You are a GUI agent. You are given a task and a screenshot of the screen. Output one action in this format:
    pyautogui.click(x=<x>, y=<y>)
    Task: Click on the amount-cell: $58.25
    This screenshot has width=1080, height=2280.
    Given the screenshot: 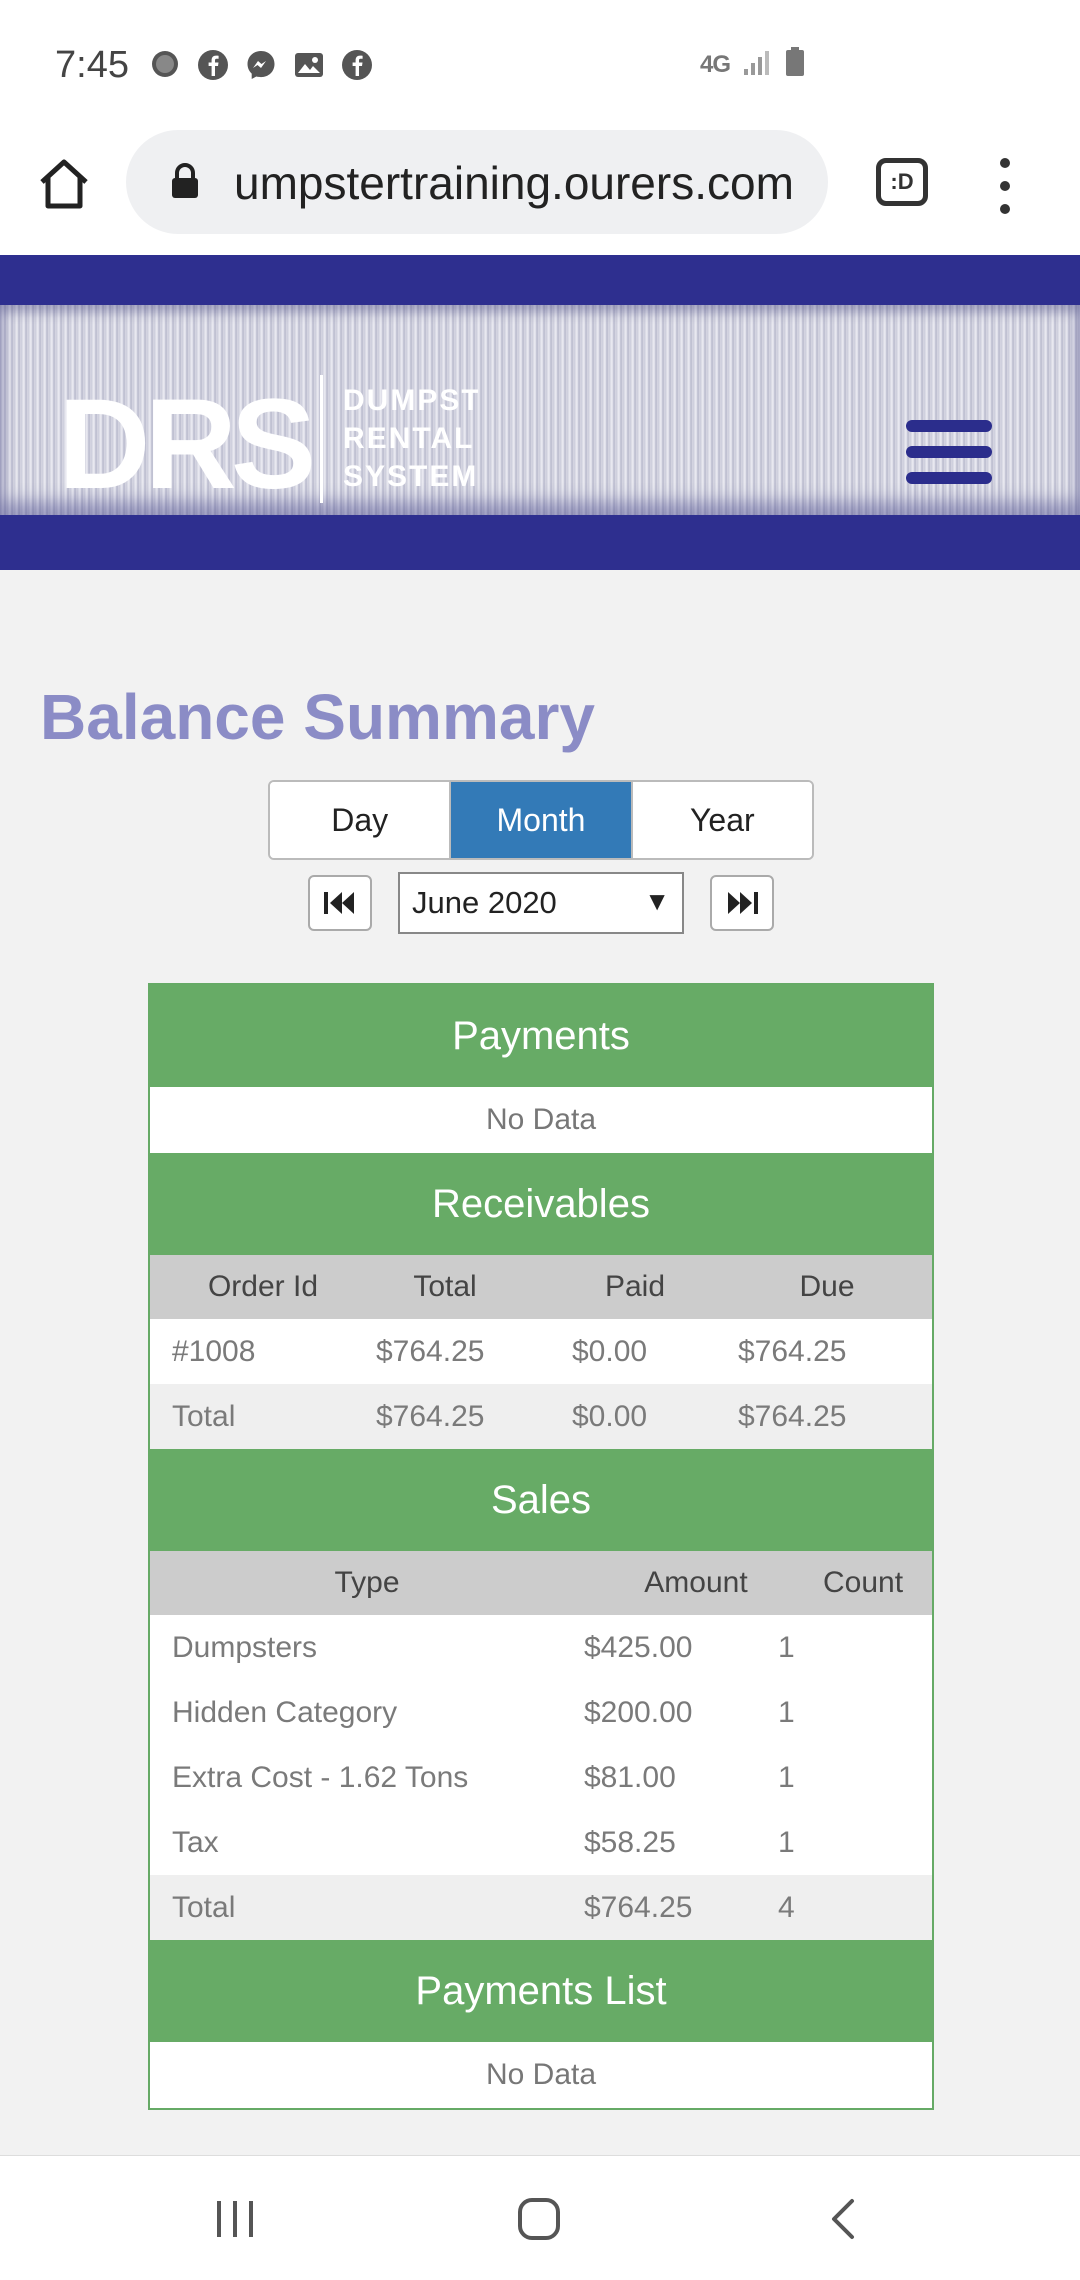 What is the action you would take?
    pyautogui.click(x=630, y=1842)
    